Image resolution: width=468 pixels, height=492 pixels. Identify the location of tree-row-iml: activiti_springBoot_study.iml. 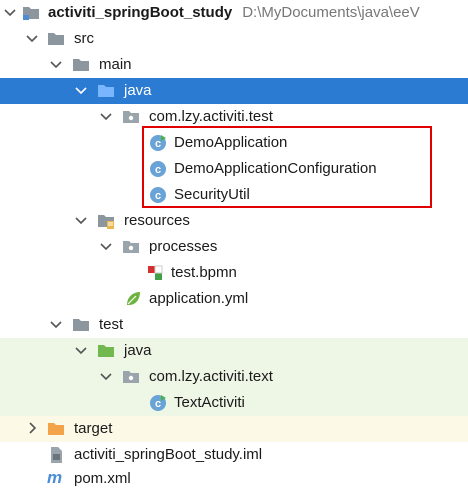
(234, 455).